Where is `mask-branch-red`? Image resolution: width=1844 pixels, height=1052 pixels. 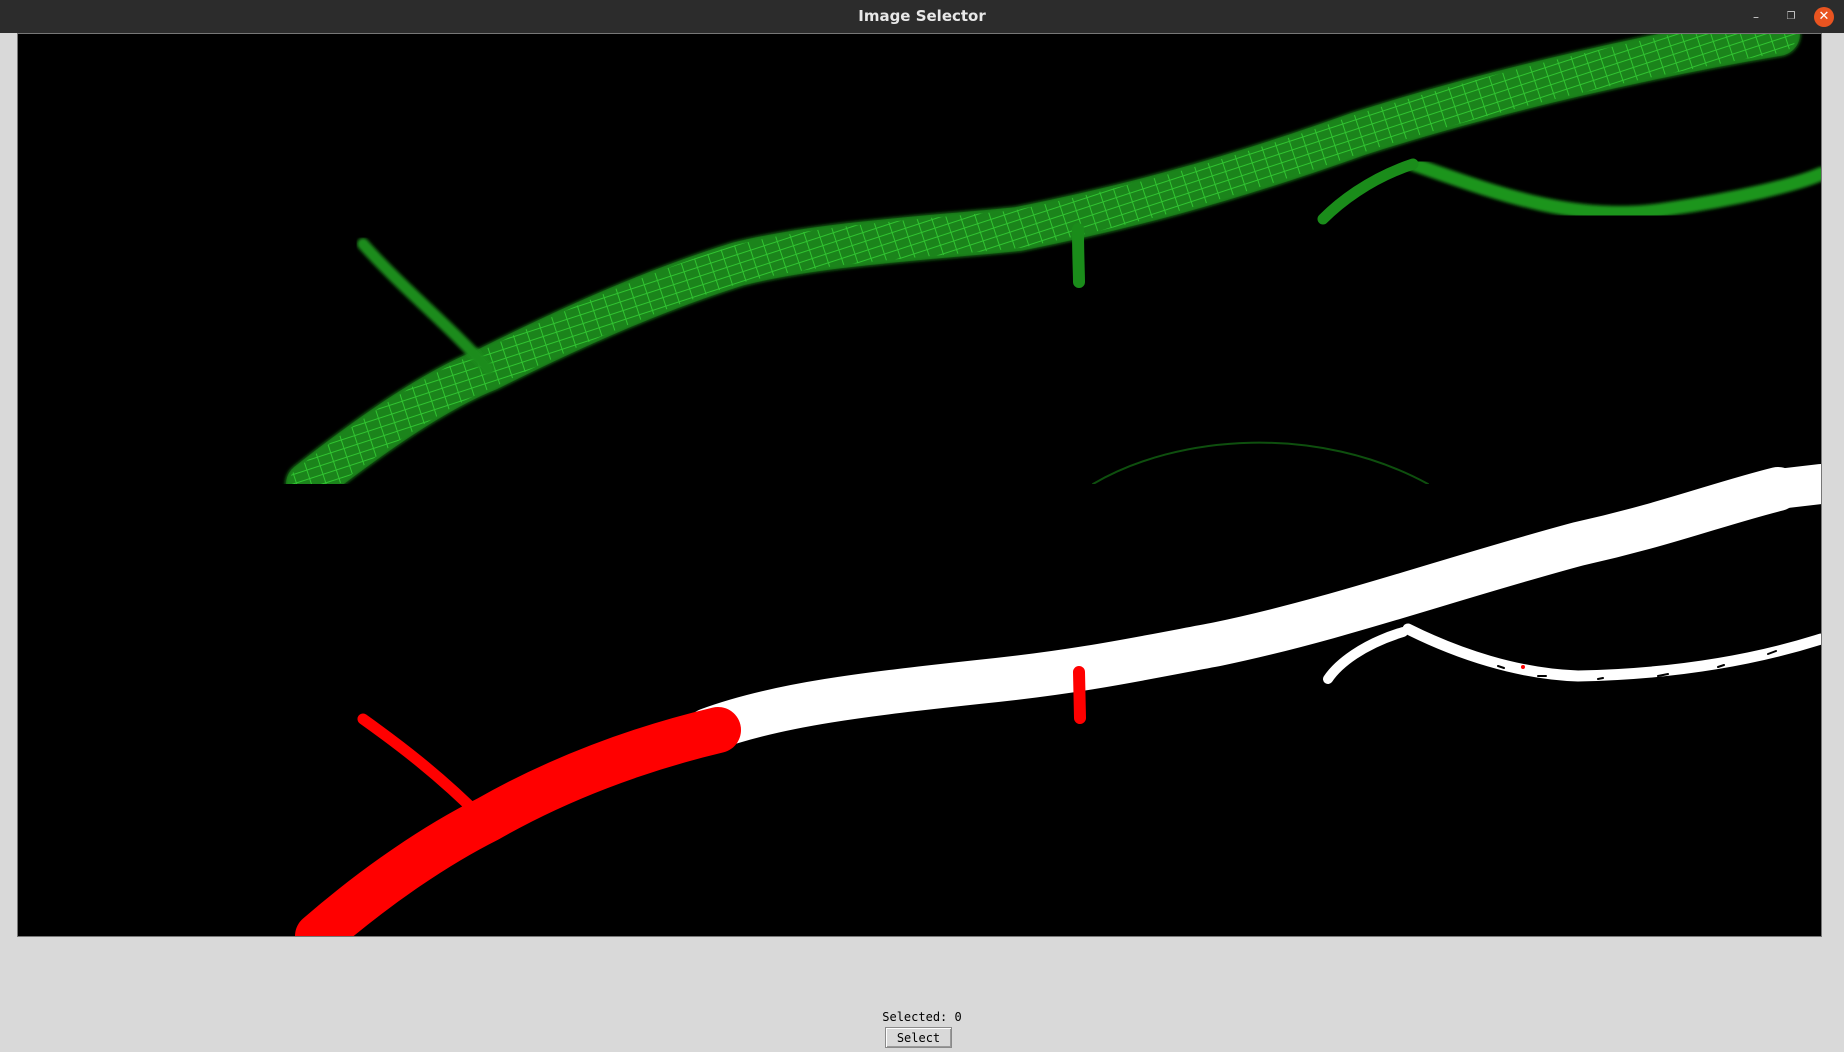 mask-branch-red is located at coordinates (1079, 695).